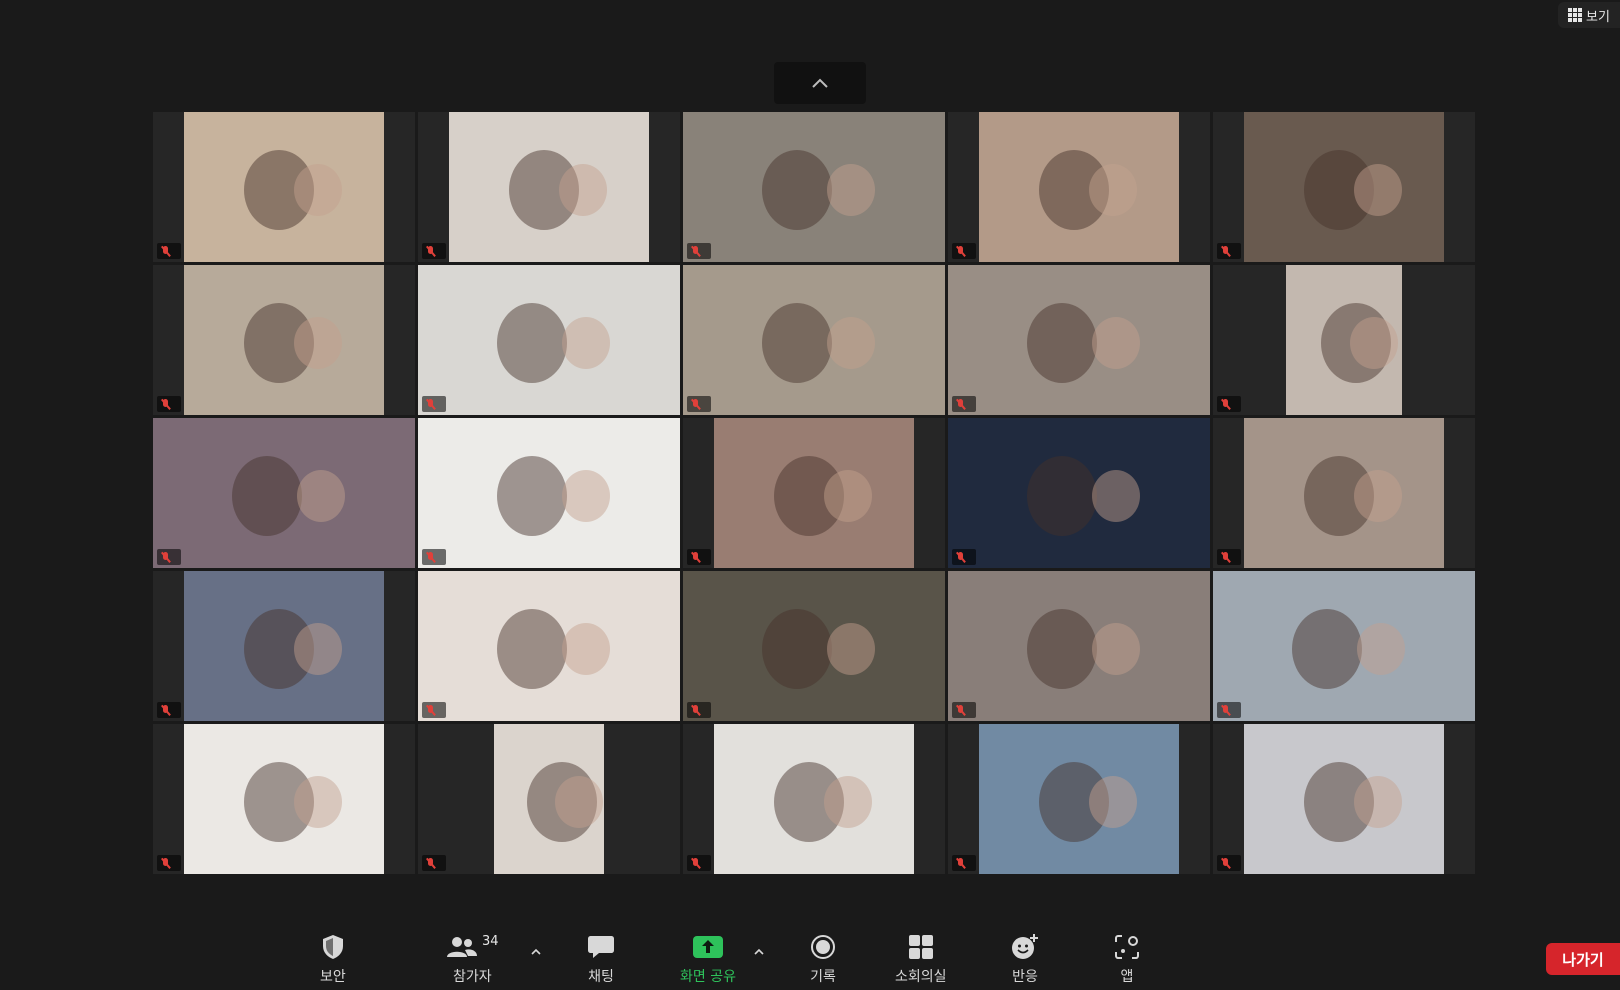 The width and height of the screenshot is (1620, 990). Describe the element at coordinates (1025, 977) in the screenshot. I see `reactions-label: 반응` at that location.